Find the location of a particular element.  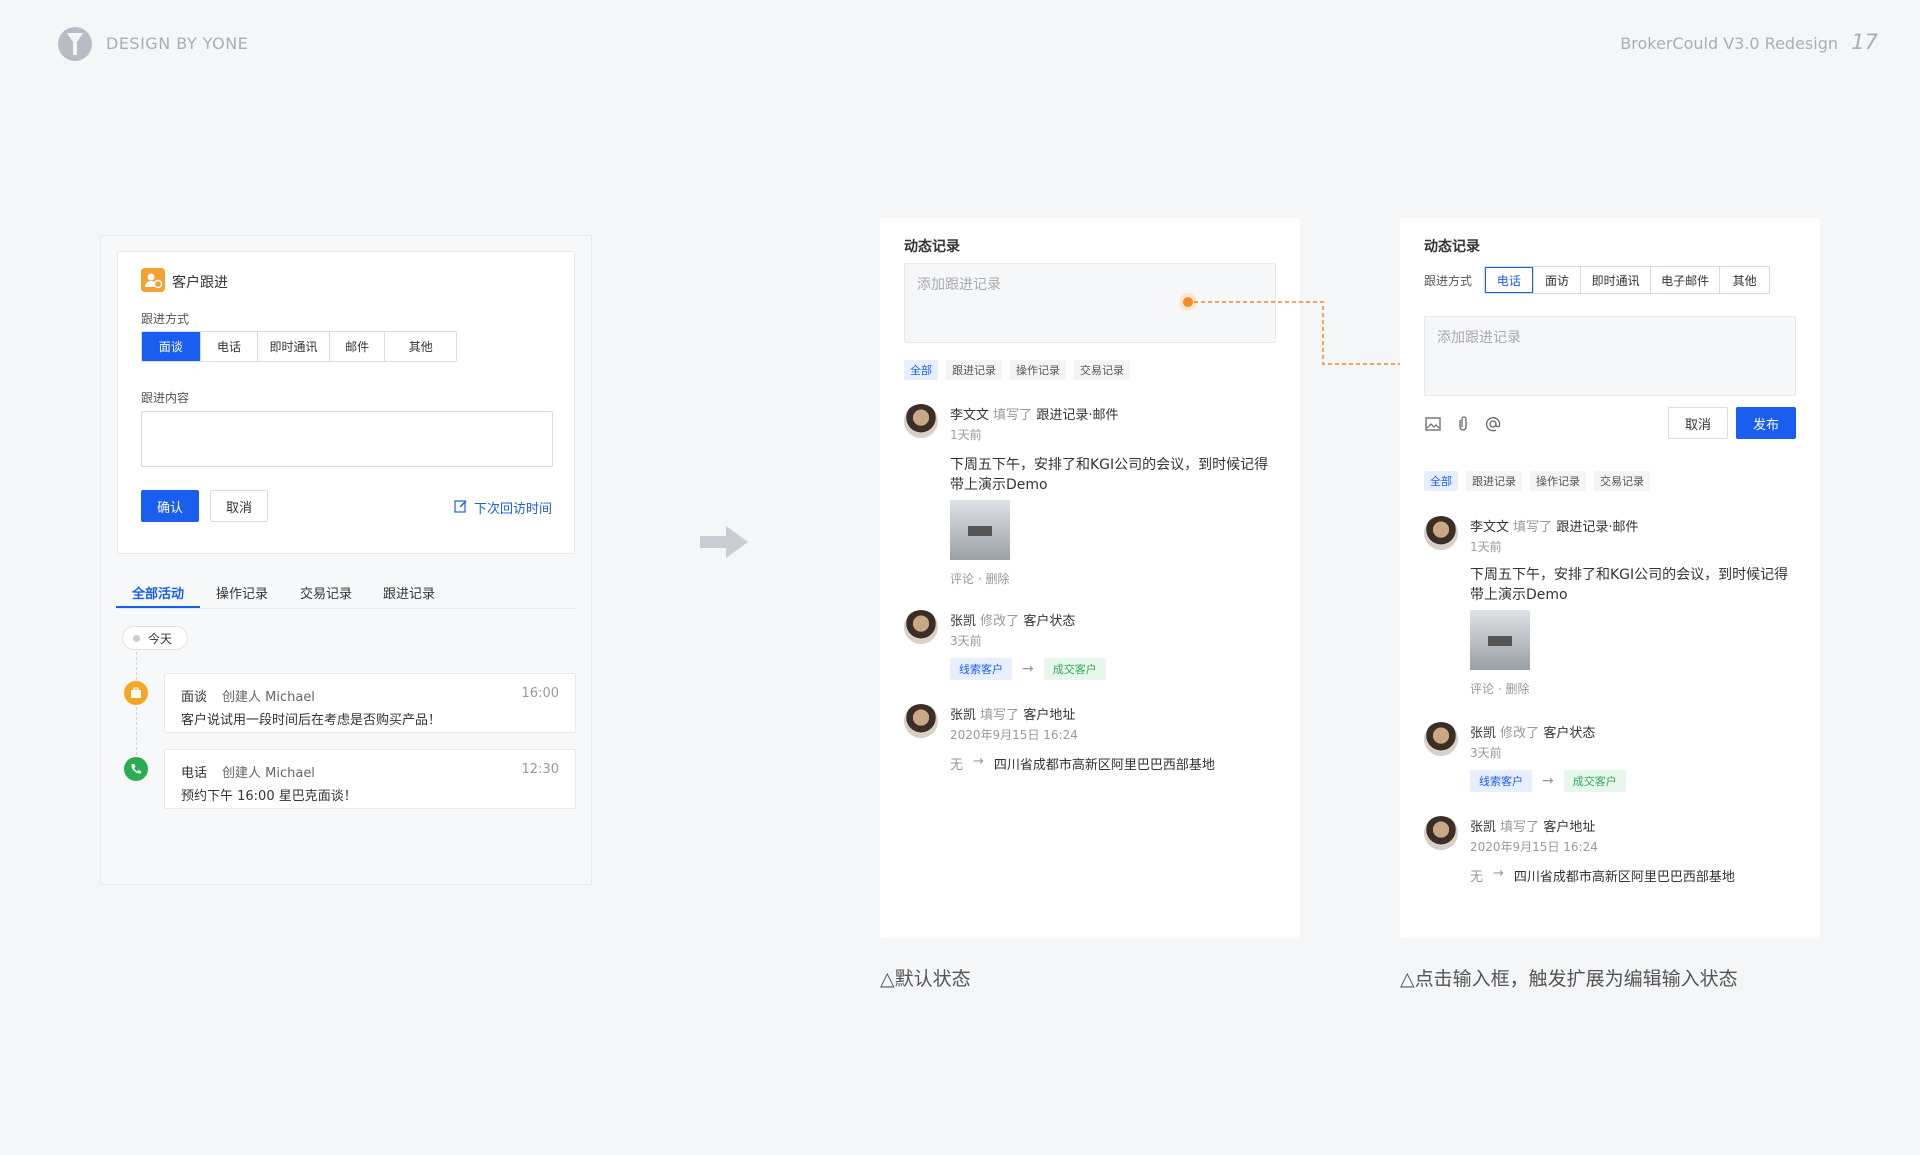

status-change: 线索客户 → 成交客户 is located at coordinates (1548, 781).